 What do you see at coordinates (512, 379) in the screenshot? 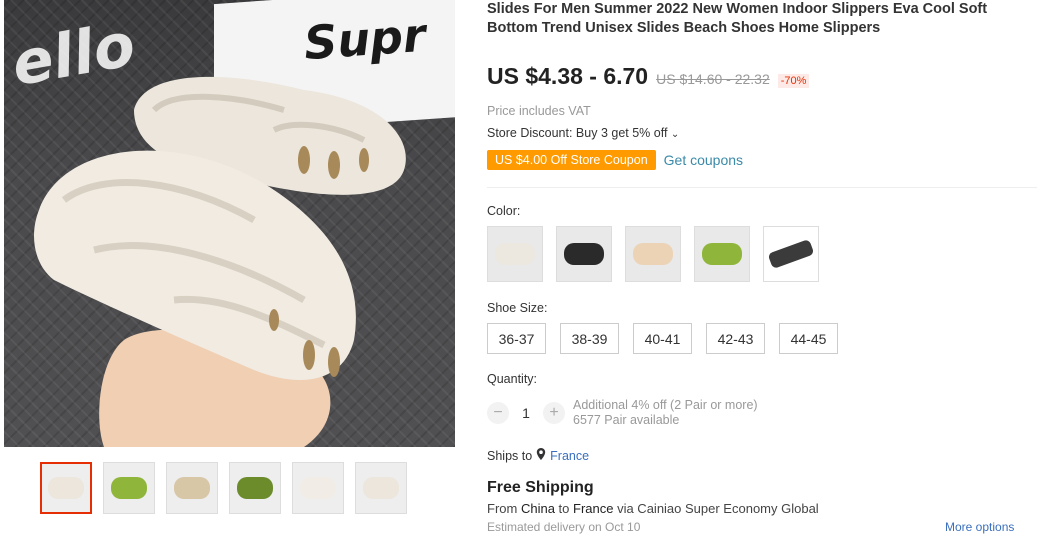
I see `quantity-label: Quantity:` at bounding box center [512, 379].